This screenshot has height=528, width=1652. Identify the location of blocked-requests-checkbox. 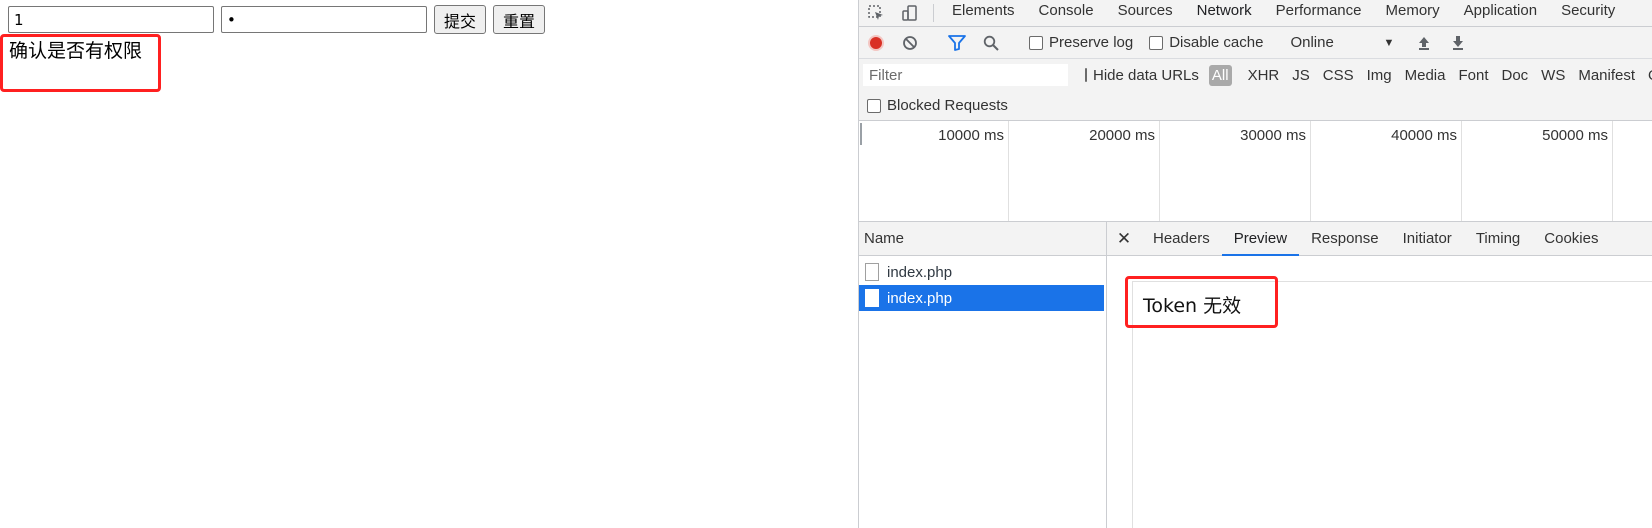
(874, 105).